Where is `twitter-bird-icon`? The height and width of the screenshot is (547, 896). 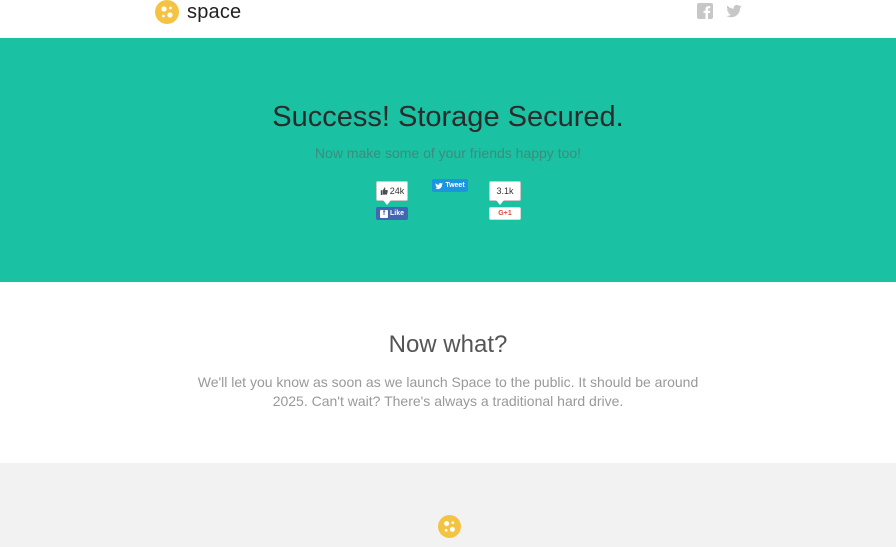
twitter-bird-icon is located at coordinates (439, 185).